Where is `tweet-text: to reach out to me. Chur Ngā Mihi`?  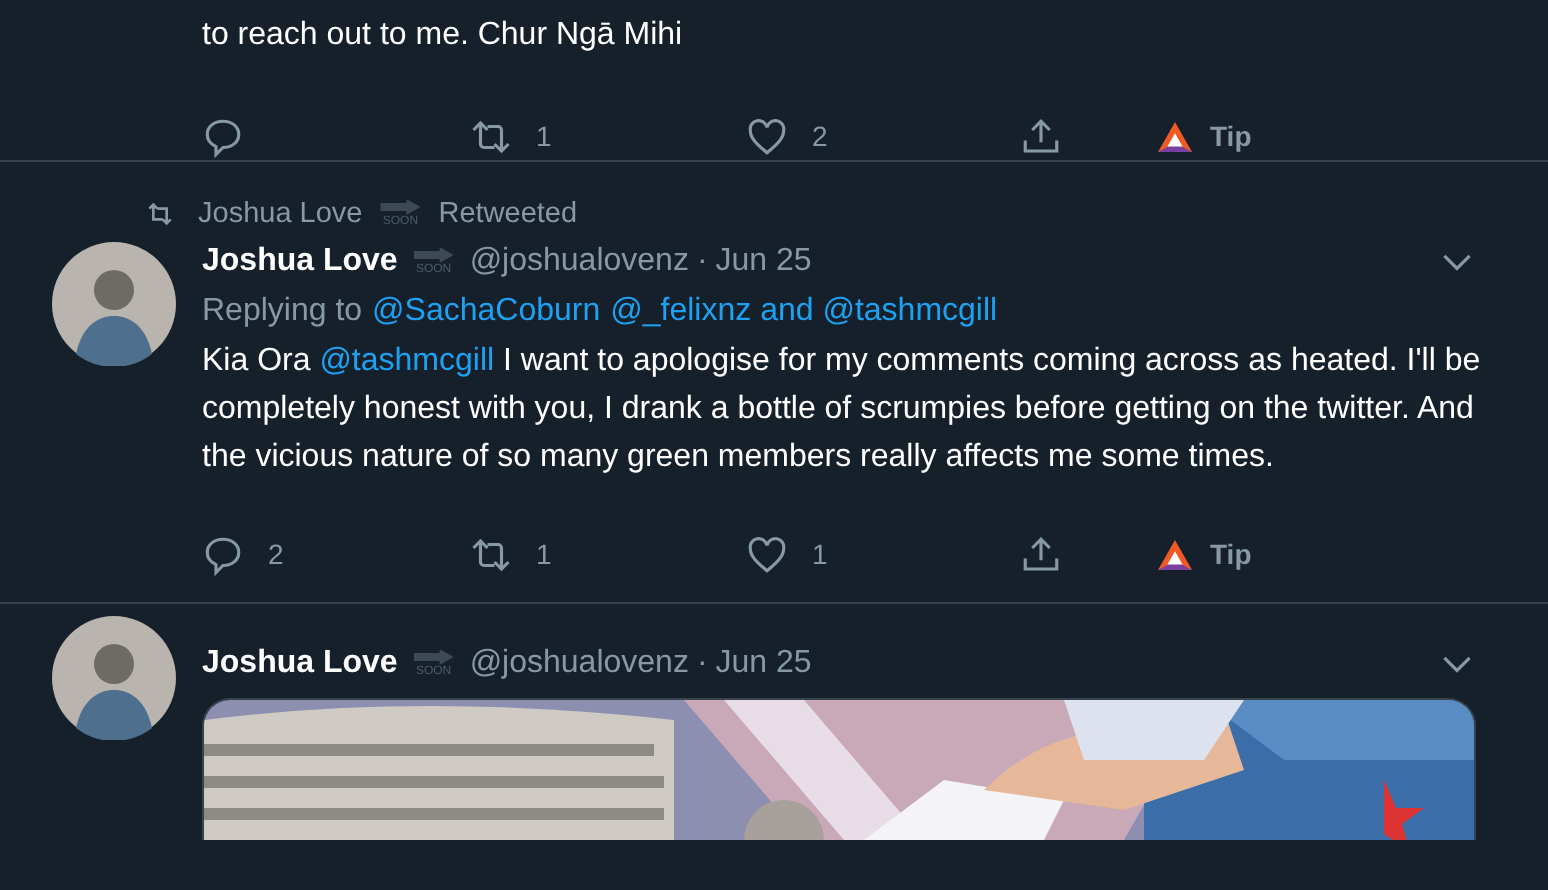 tweet-text: to reach out to me. Chur Ngā Mihi is located at coordinates (443, 36).